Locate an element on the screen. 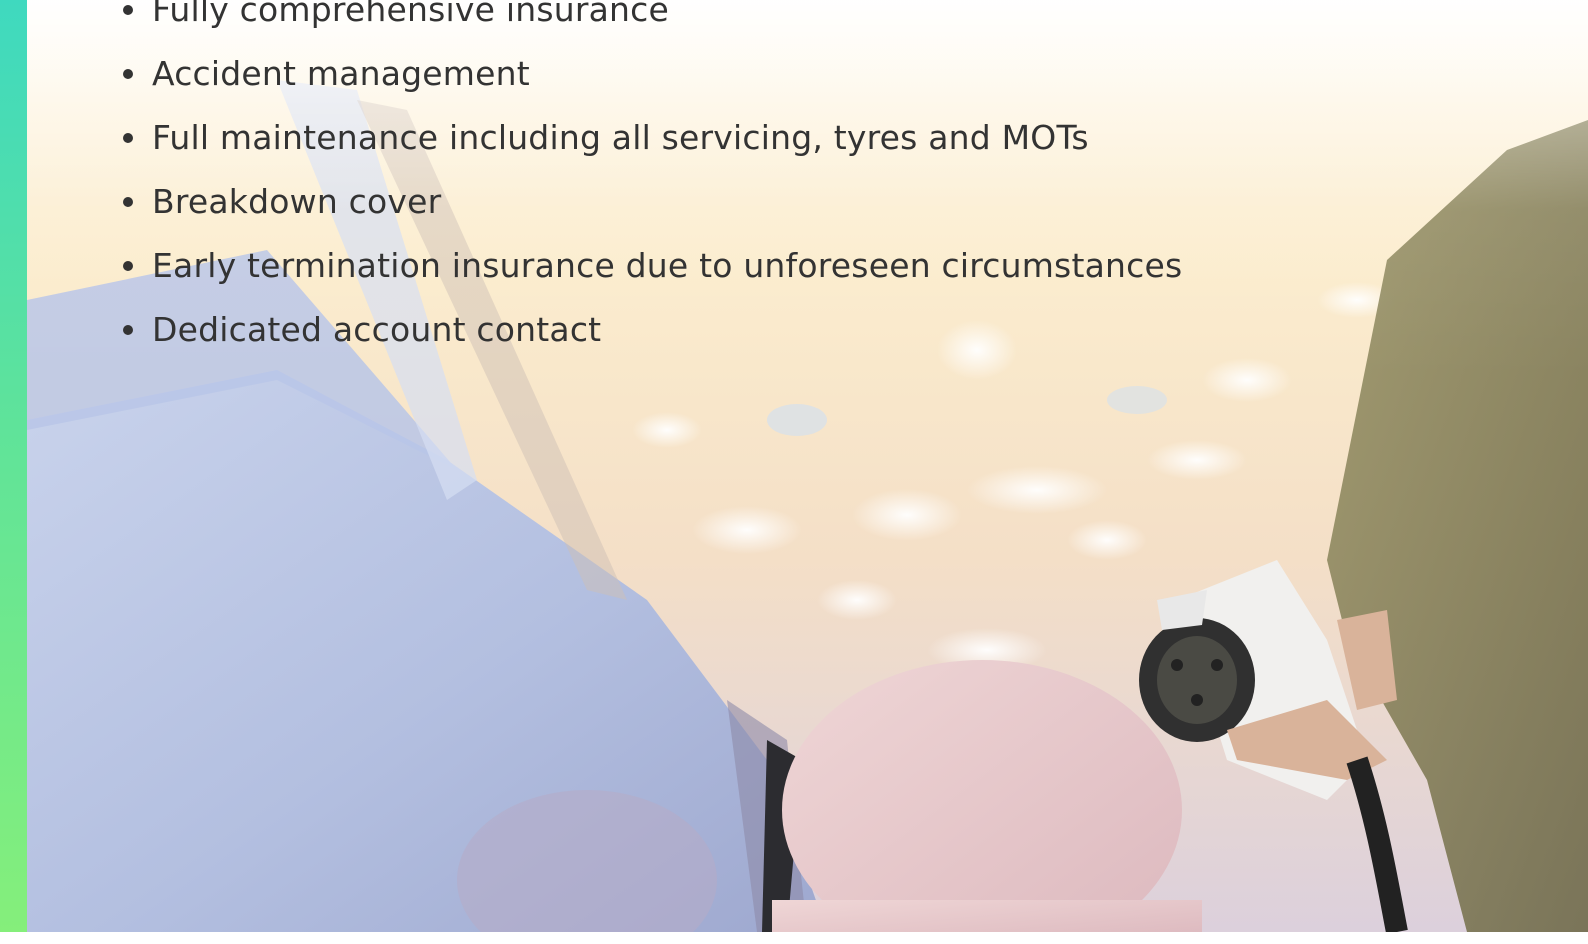 This screenshot has height=944, width=1588. list-item: Breakdown cover is located at coordinates (652, 202).